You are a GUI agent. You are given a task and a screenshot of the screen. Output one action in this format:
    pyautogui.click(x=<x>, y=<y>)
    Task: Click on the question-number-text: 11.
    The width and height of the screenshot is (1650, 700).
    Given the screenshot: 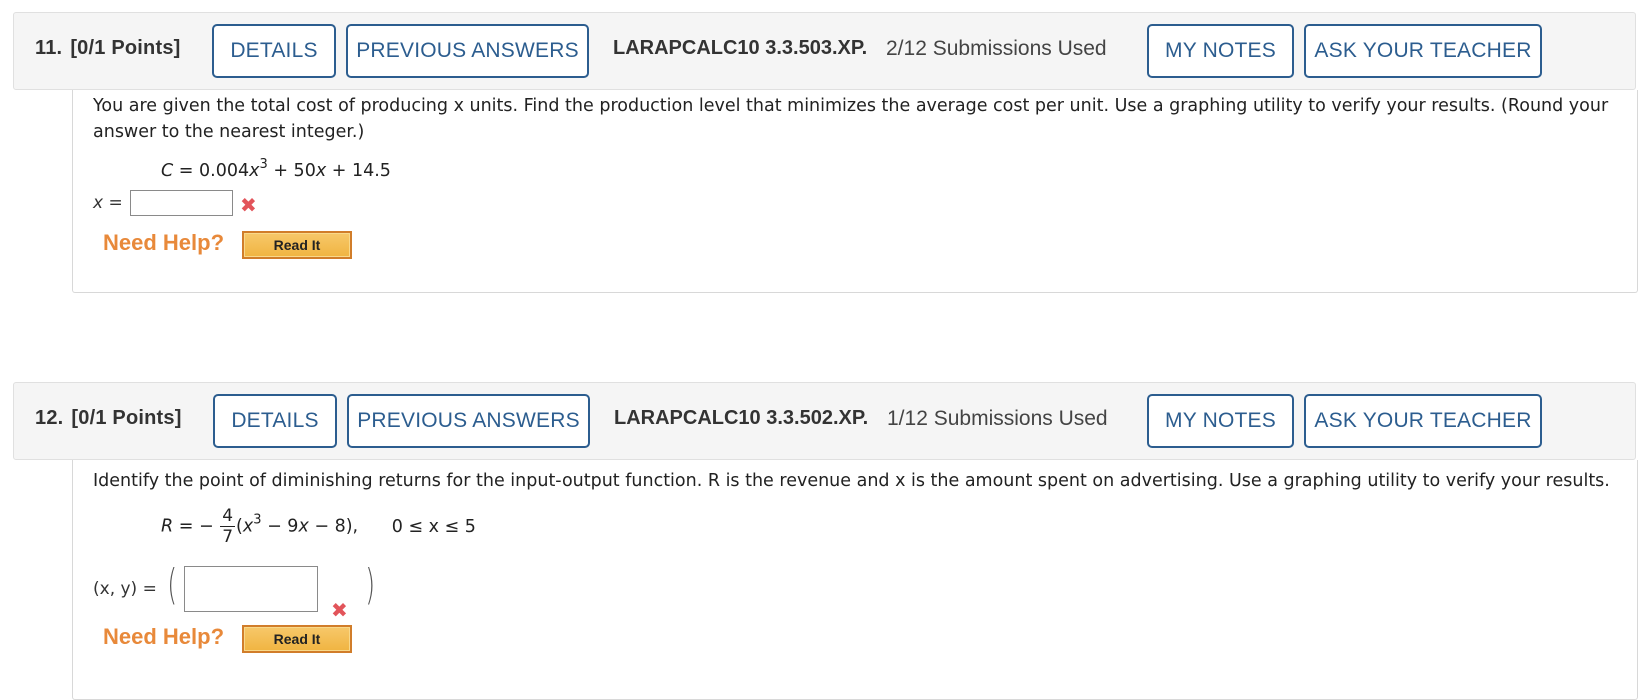 What is the action you would take?
    pyautogui.click(x=49, y=48)
    